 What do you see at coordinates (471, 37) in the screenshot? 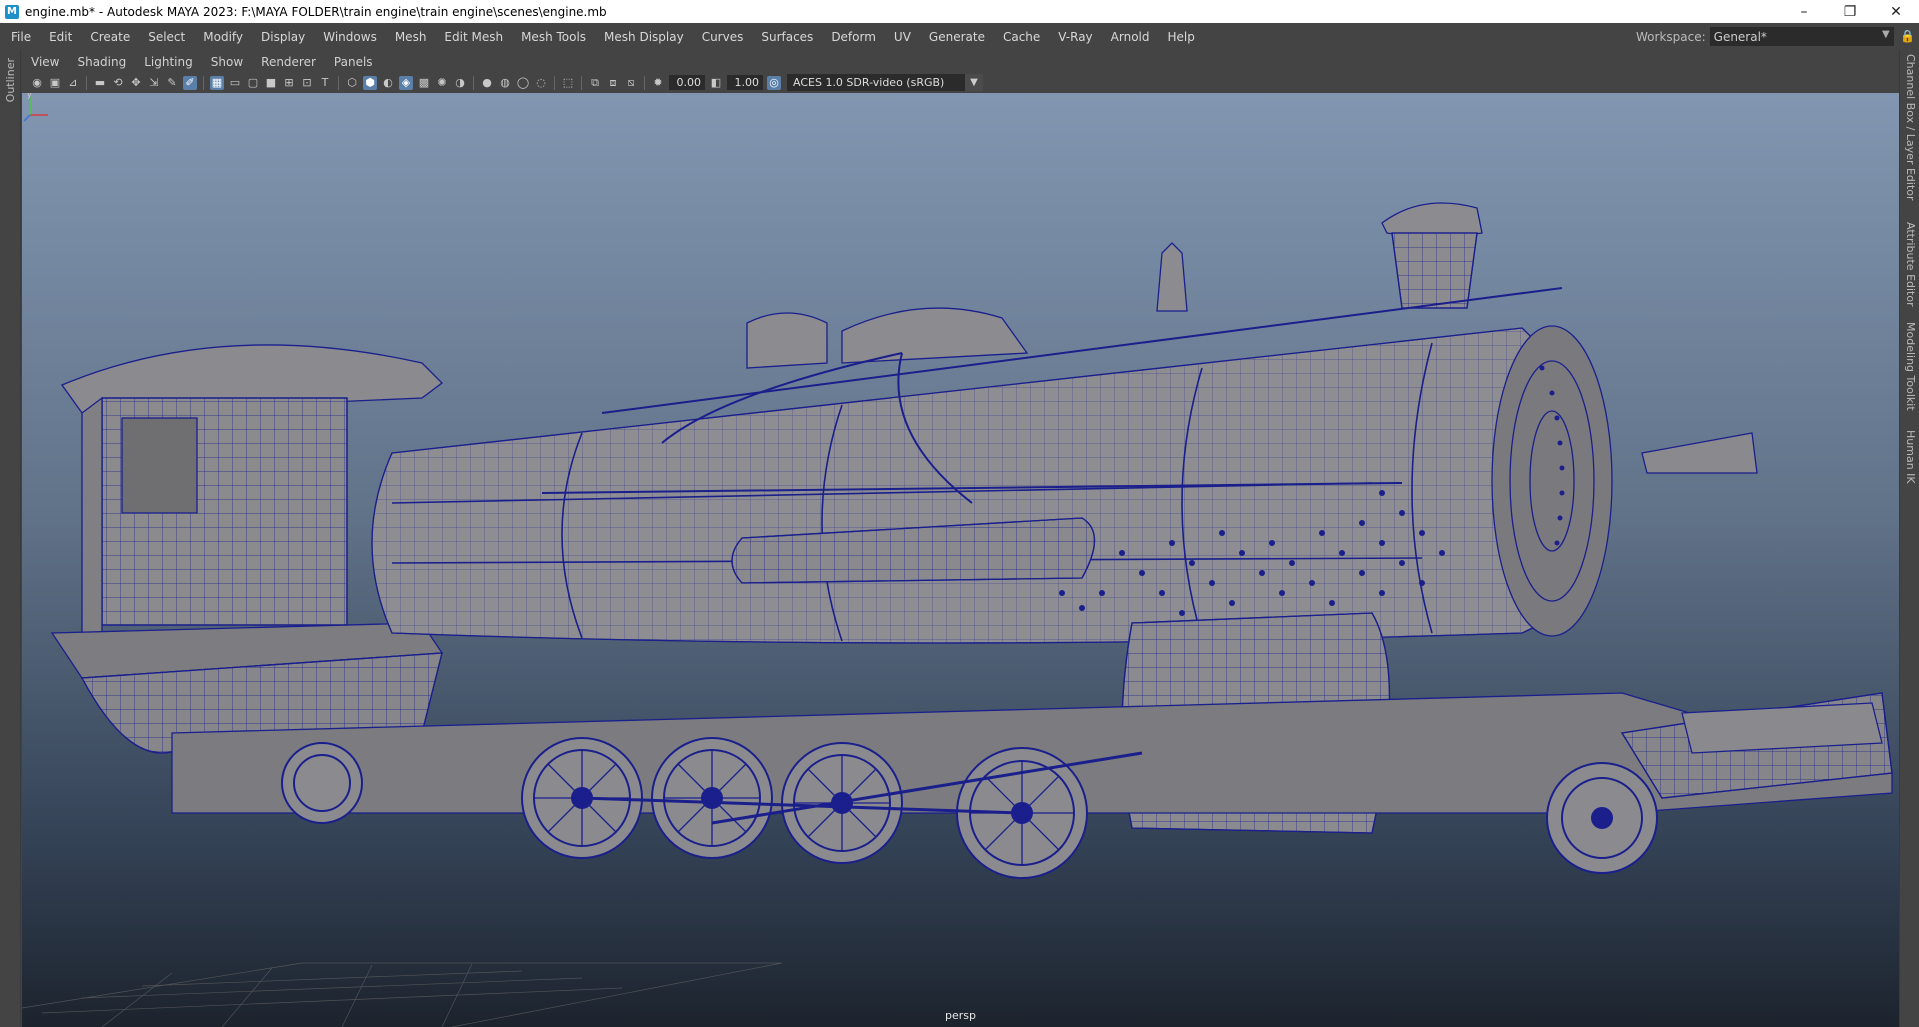
I see `menu-edit-mesh: Edit Mesh` at bounding box center [471, 37].